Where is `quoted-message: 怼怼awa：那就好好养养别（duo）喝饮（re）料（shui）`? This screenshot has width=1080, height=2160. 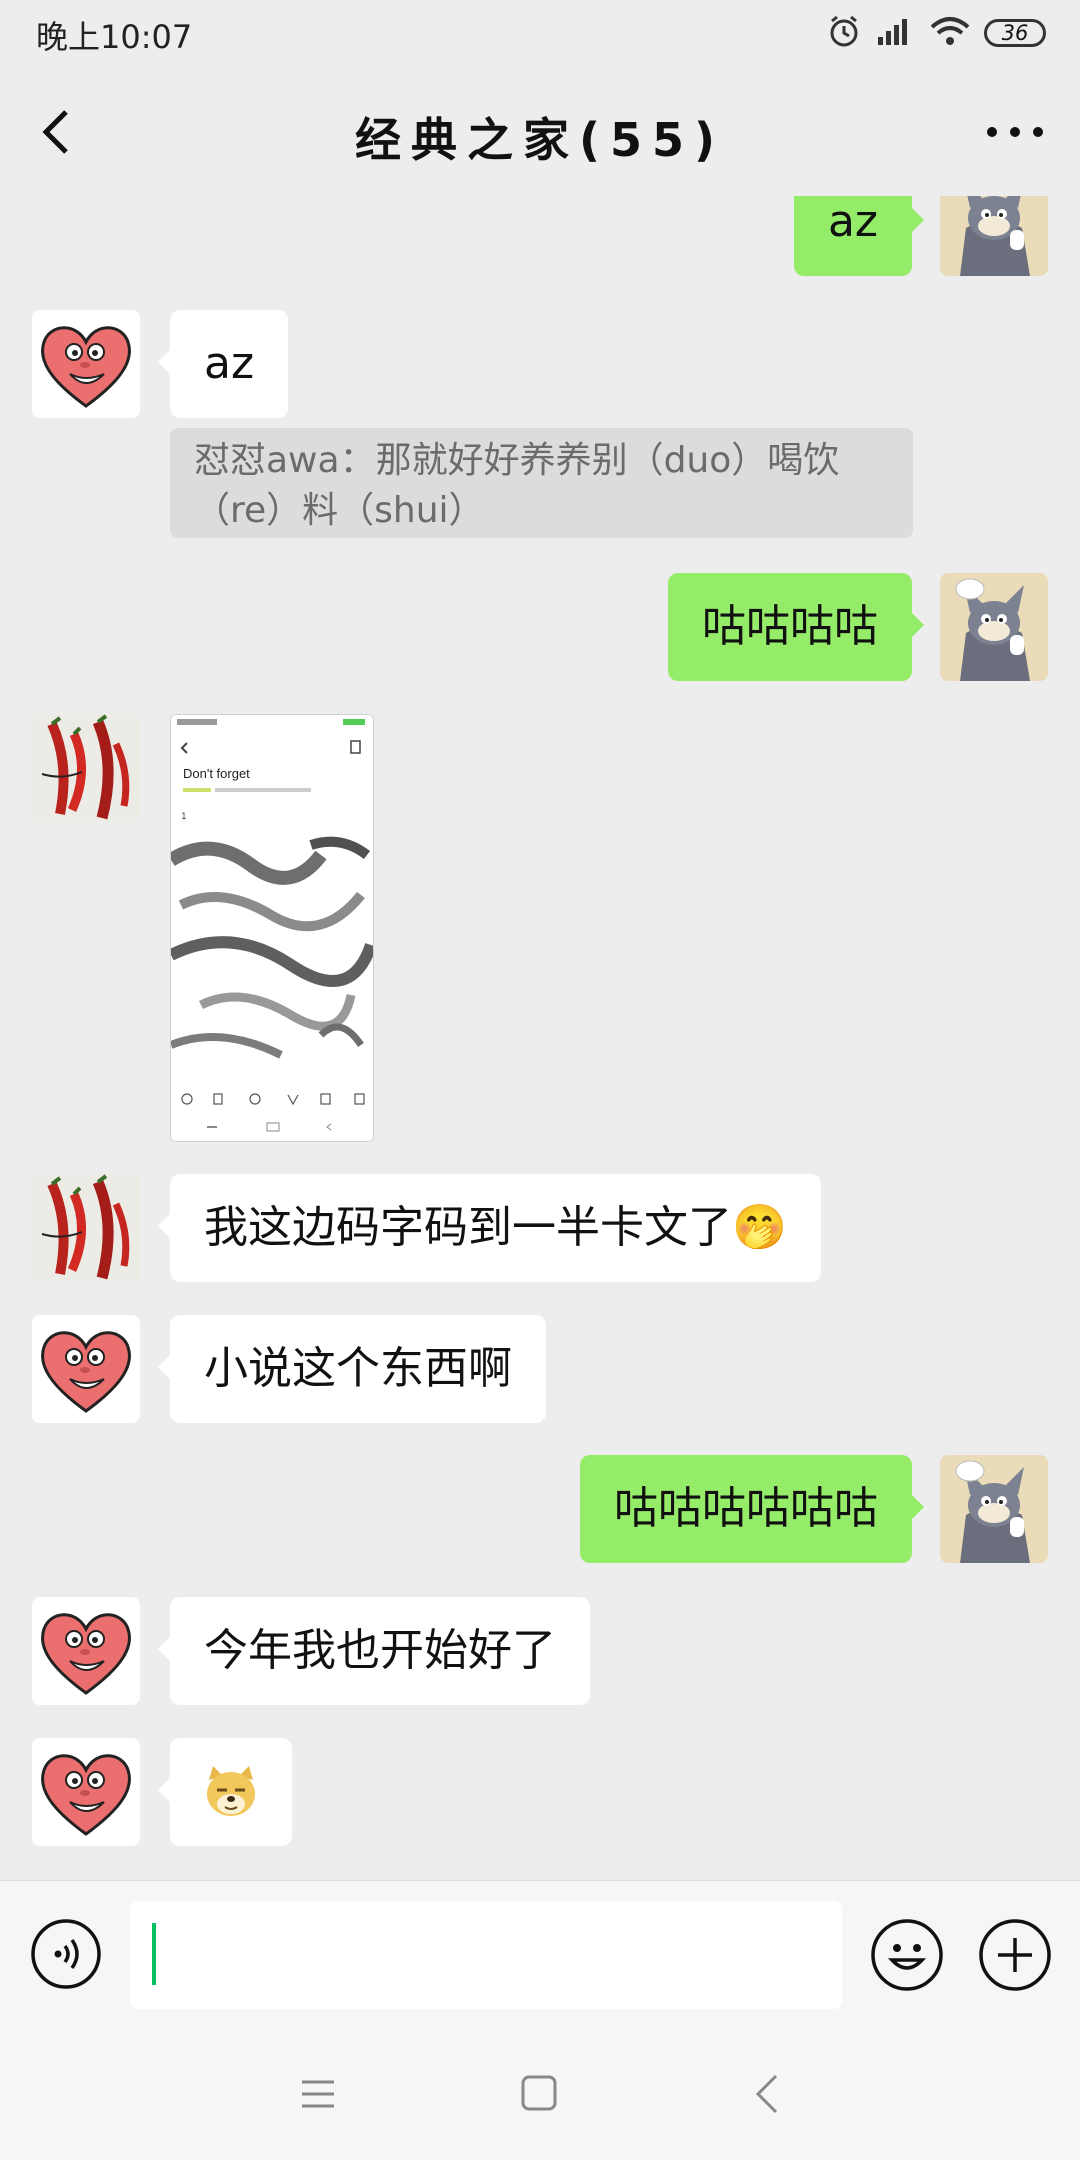
quoted-message: 怼怼awa：那就好好养养别（duo）喝饮（re）料（shui） is located at coordinates (541, 483).